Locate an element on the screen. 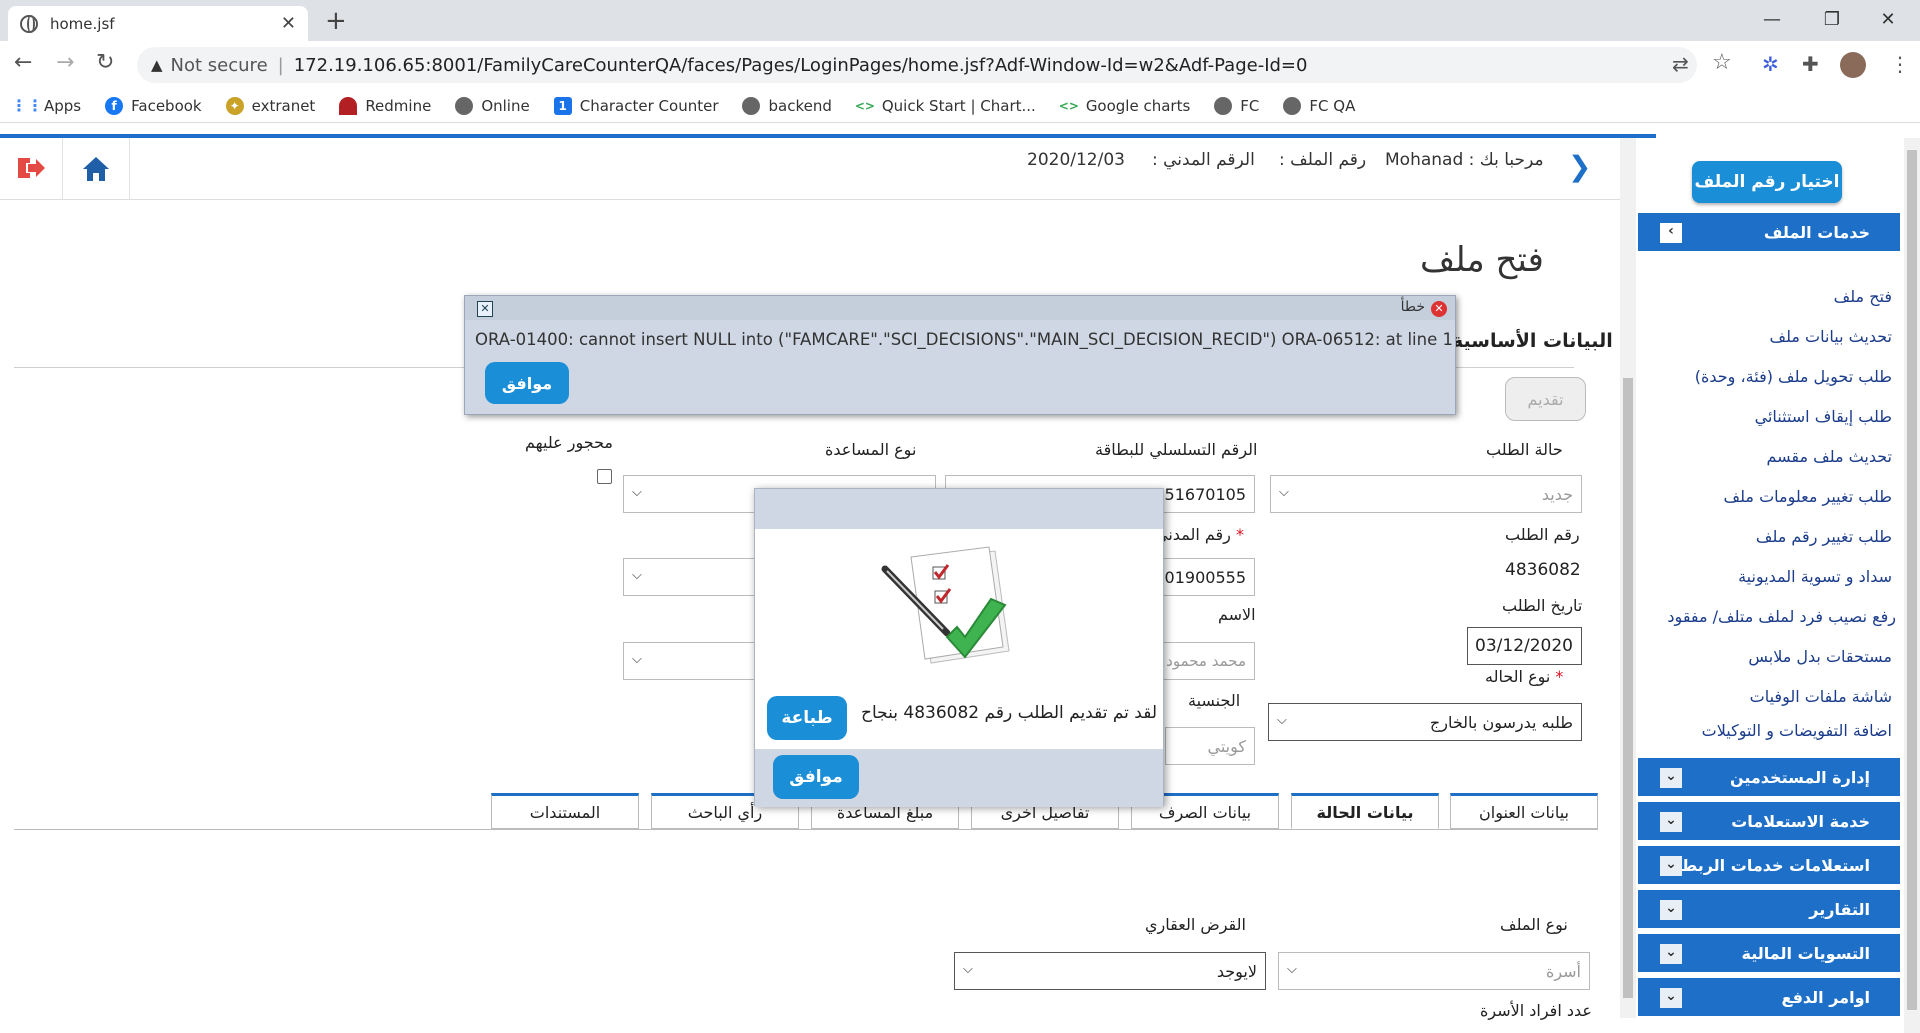 This screenshot has width=1920, height=1033. restricted-checkbox is located at coordinates (604, 476).